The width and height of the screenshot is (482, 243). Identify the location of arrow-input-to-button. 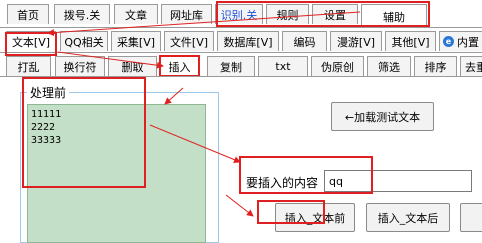
(239, 205).